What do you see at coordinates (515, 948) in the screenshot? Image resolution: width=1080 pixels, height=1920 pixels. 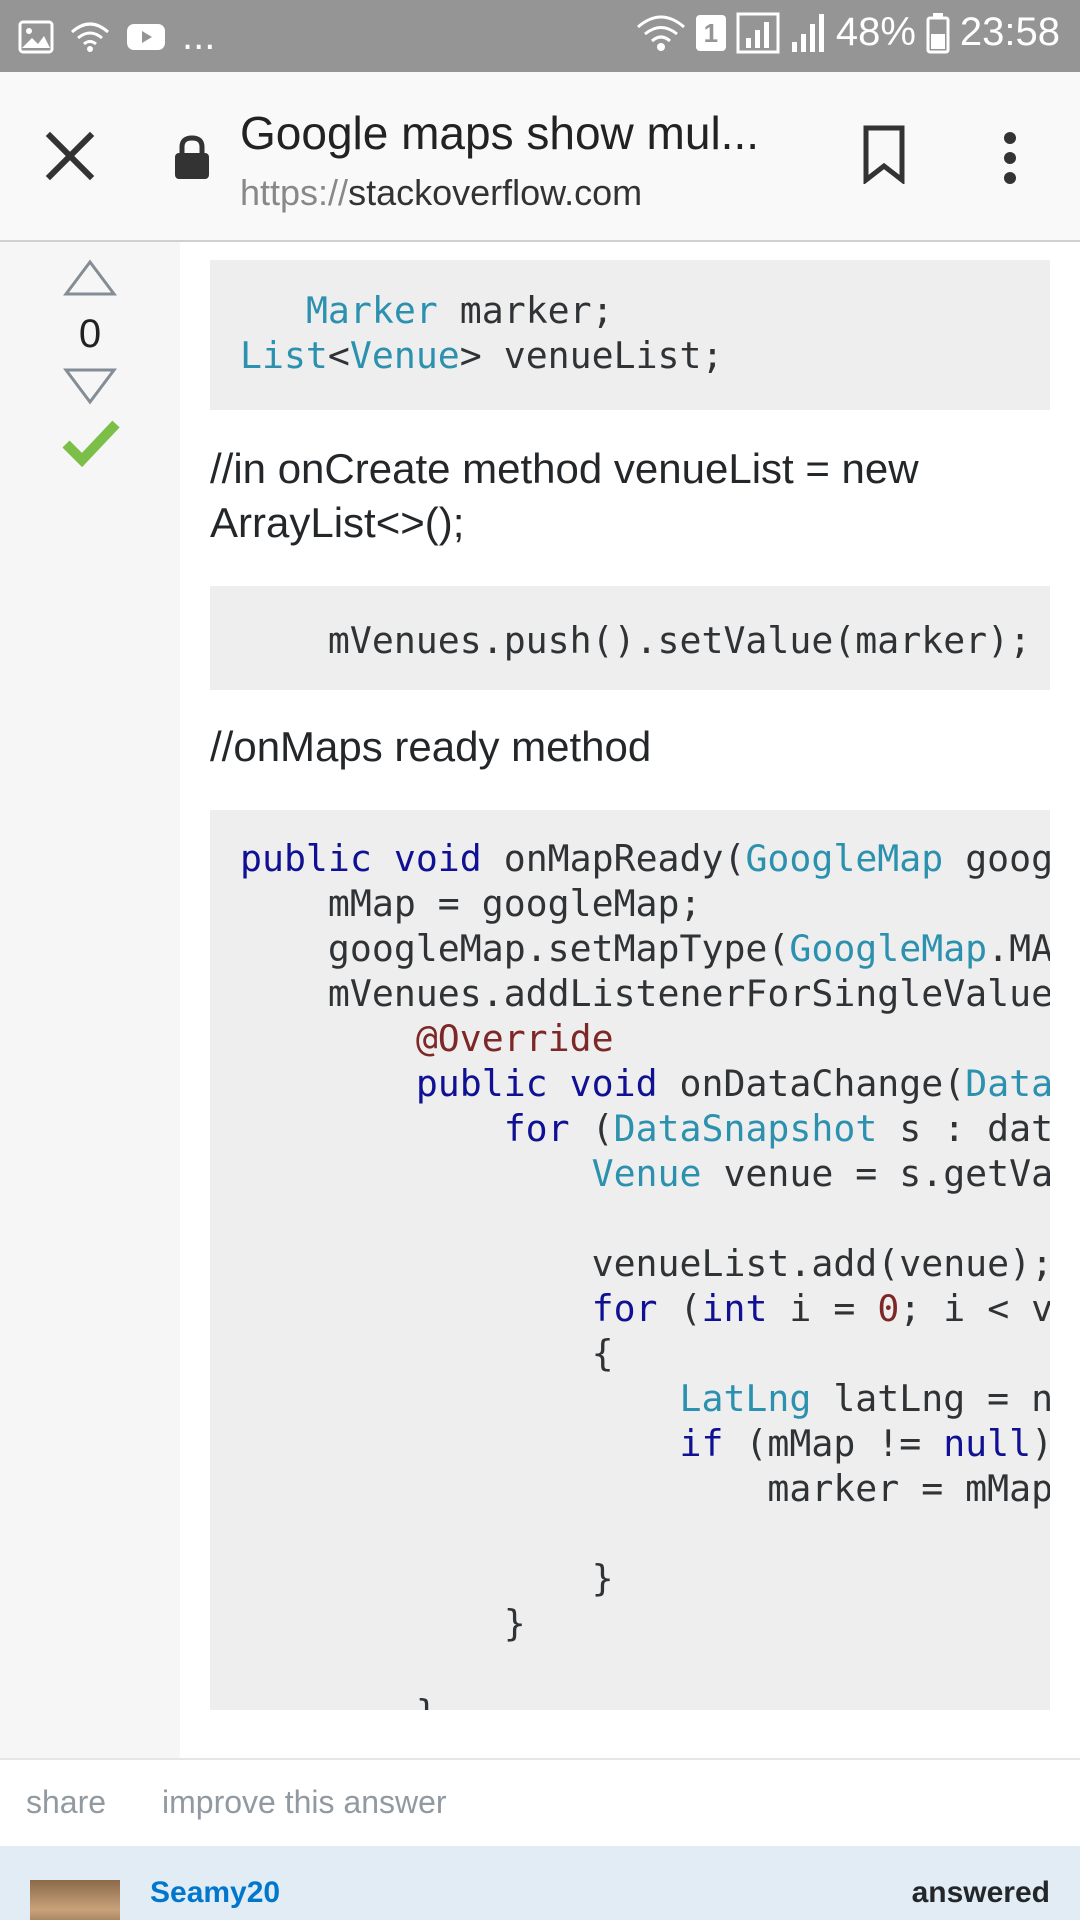 I see `code-token: googleMap.setMapType(` at bounding box center [515, 948].